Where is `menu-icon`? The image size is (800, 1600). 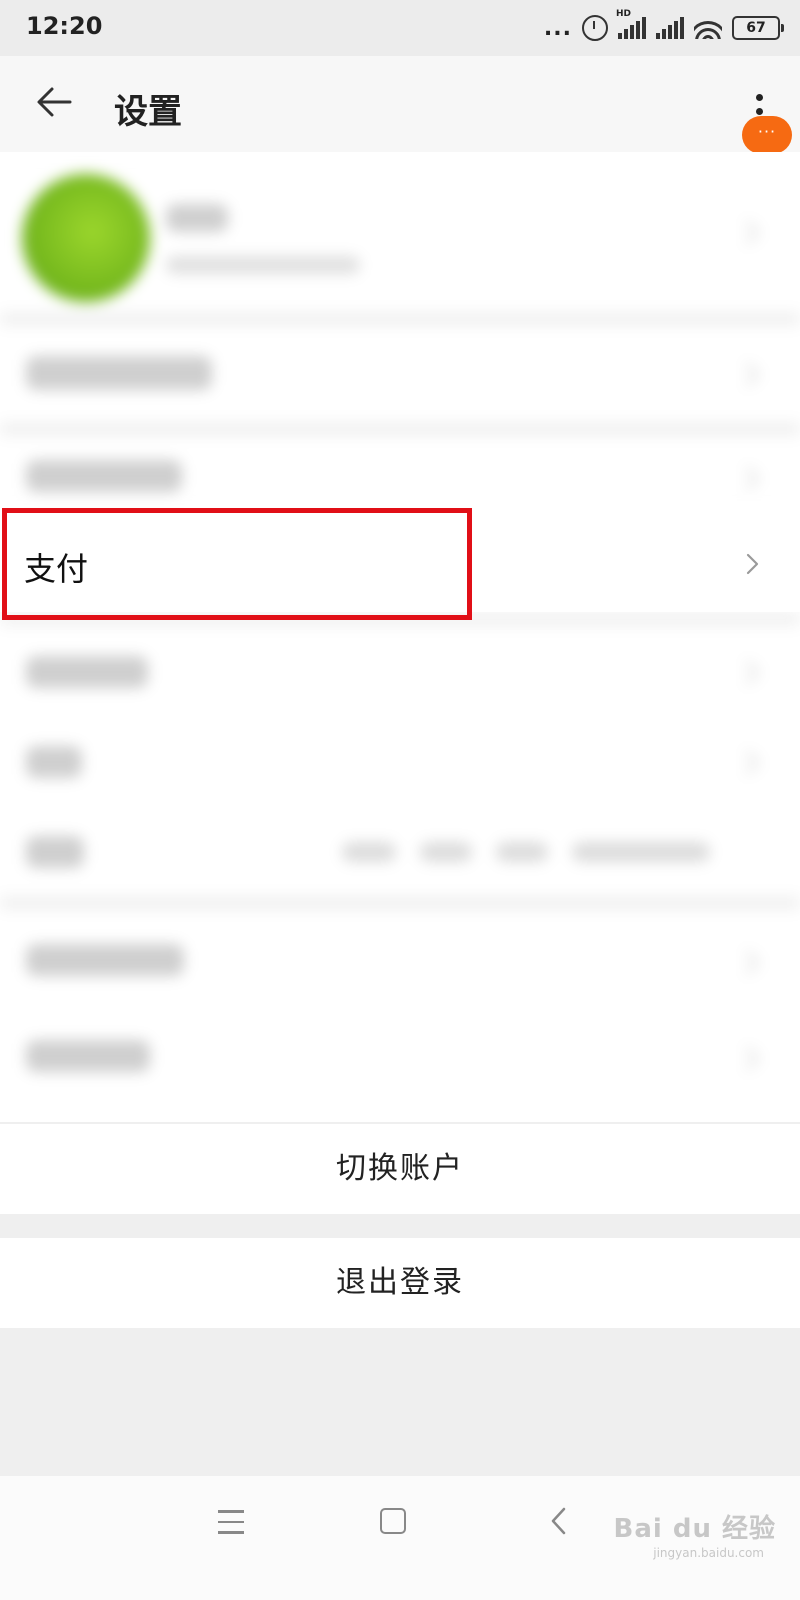
menu-icon is located at coordinates (231, 1522).